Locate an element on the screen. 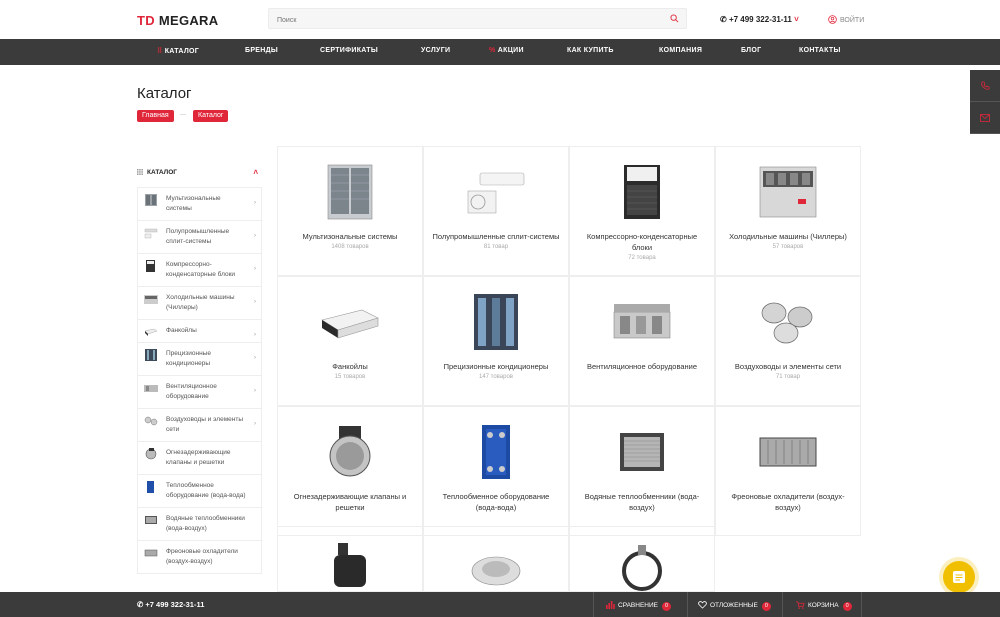 This screenshot has width=1000, height=617. category-card: Вентиляционное оборудование is located at coordinates (642, 341).